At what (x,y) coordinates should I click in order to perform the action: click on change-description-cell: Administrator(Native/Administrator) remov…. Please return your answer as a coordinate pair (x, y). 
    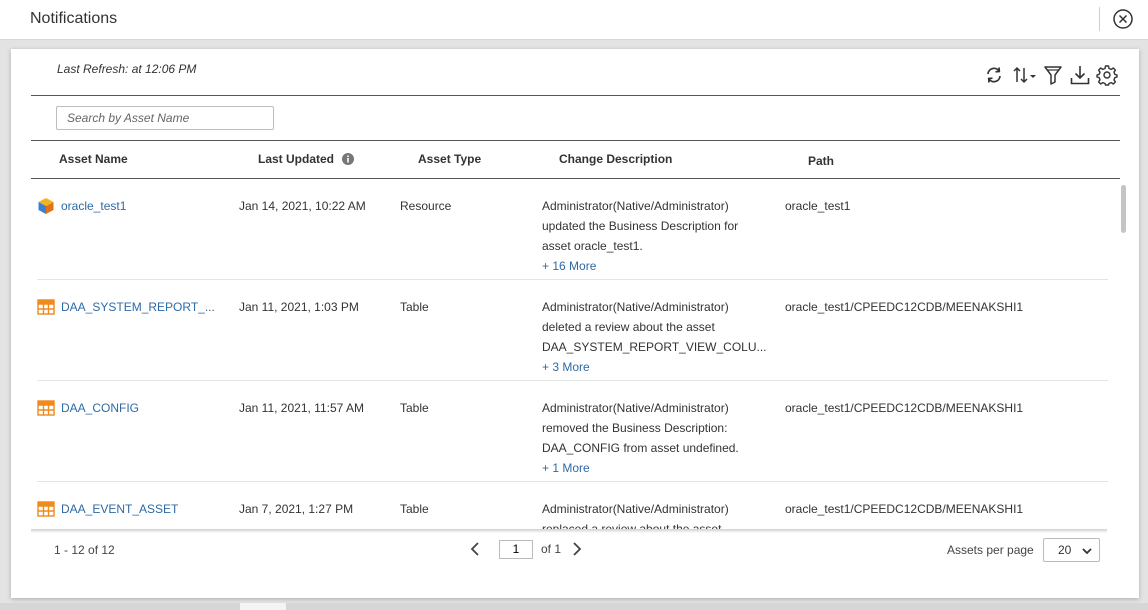
    Looking at the image, I should click on (647, 438).